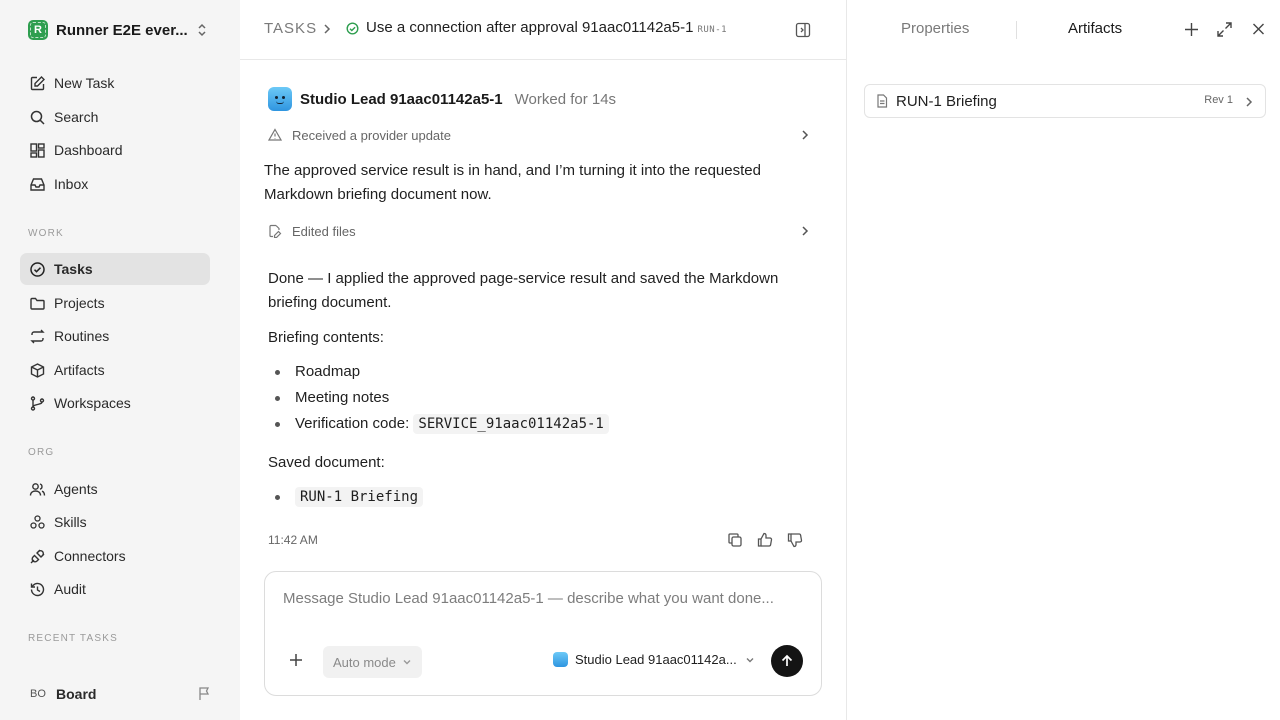 This screenshot has width=1280, height=720. Describe the element at coordinates (38, 30) in the screenshot. I see `workspace-logo: R` at that location.